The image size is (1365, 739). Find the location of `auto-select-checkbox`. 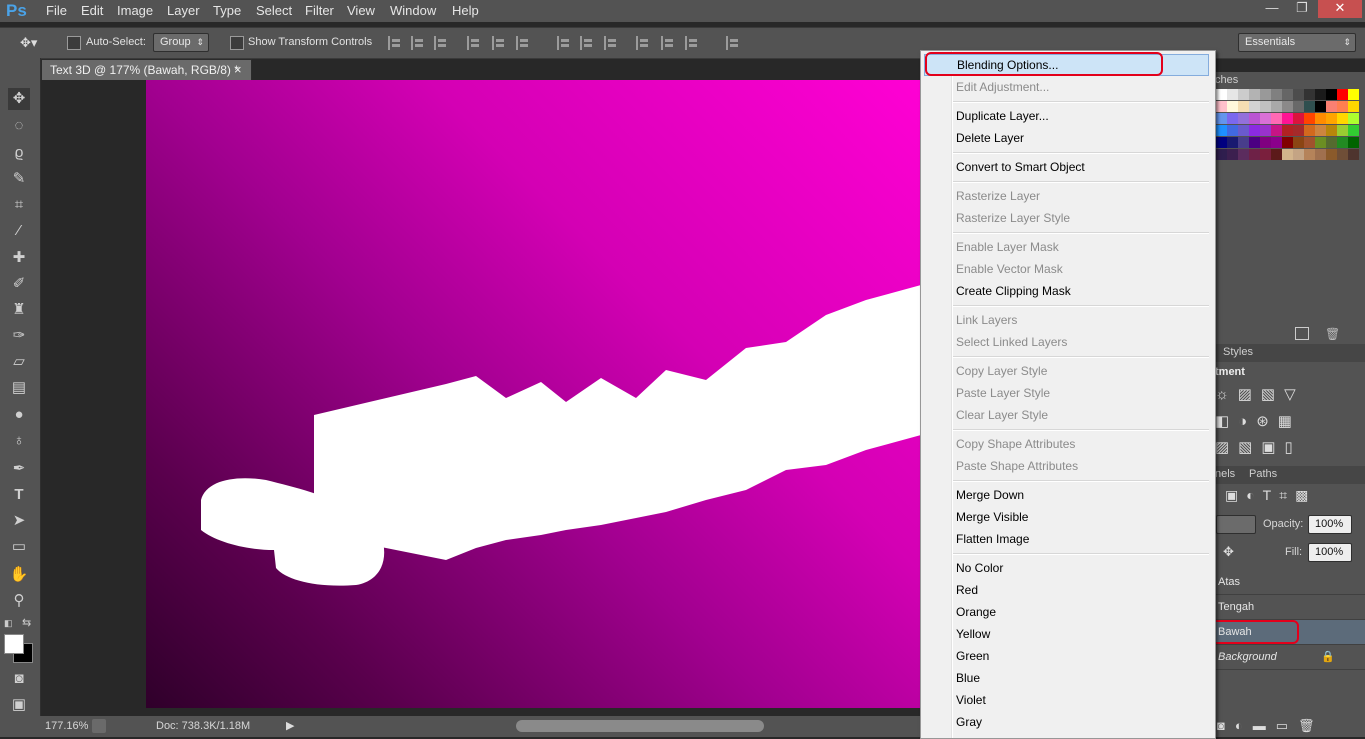

auto-select-checkbox is located at coordinates (74, 43).